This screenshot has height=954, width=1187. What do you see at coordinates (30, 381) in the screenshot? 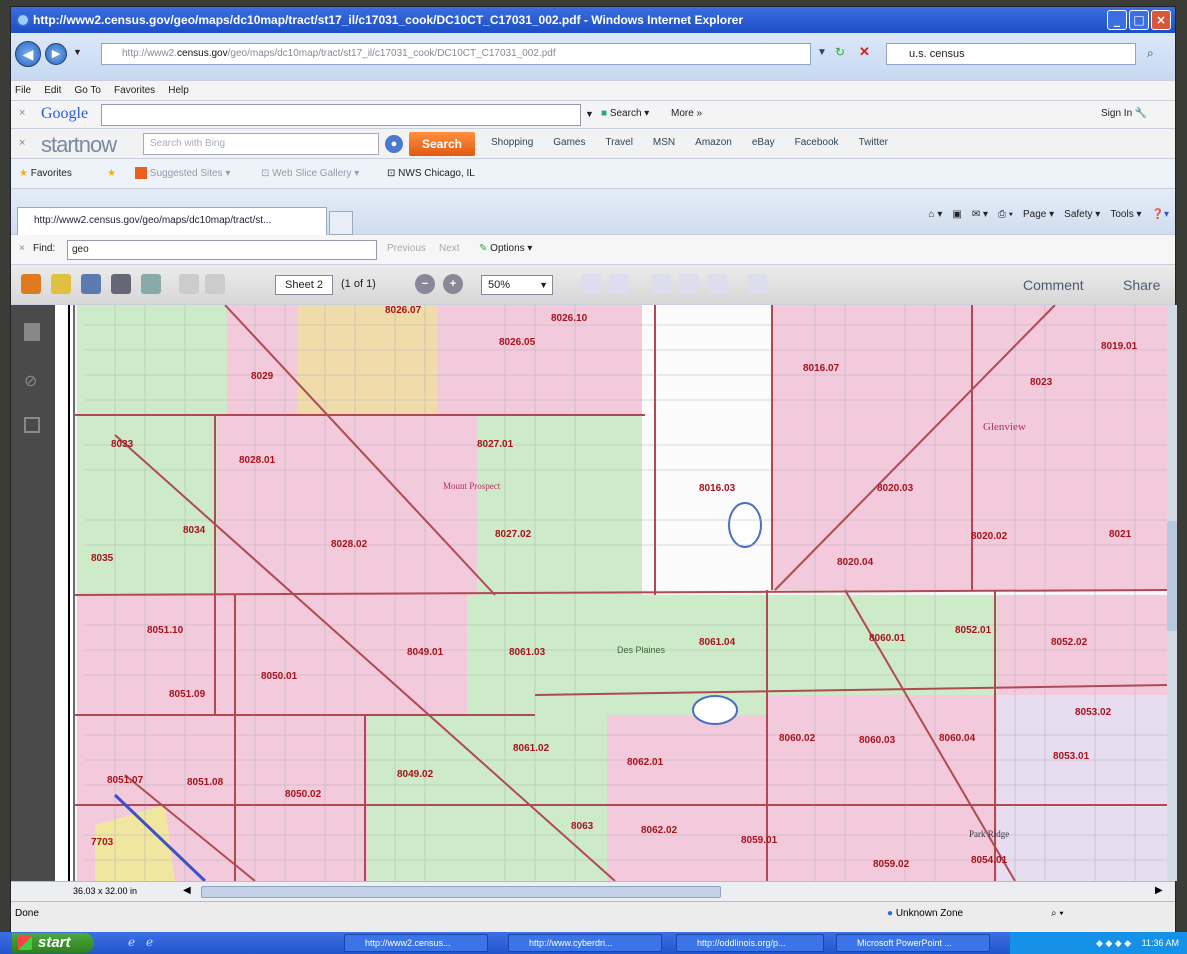
I see `attachment-icon: ⊘` at bounding box center [30, 381].